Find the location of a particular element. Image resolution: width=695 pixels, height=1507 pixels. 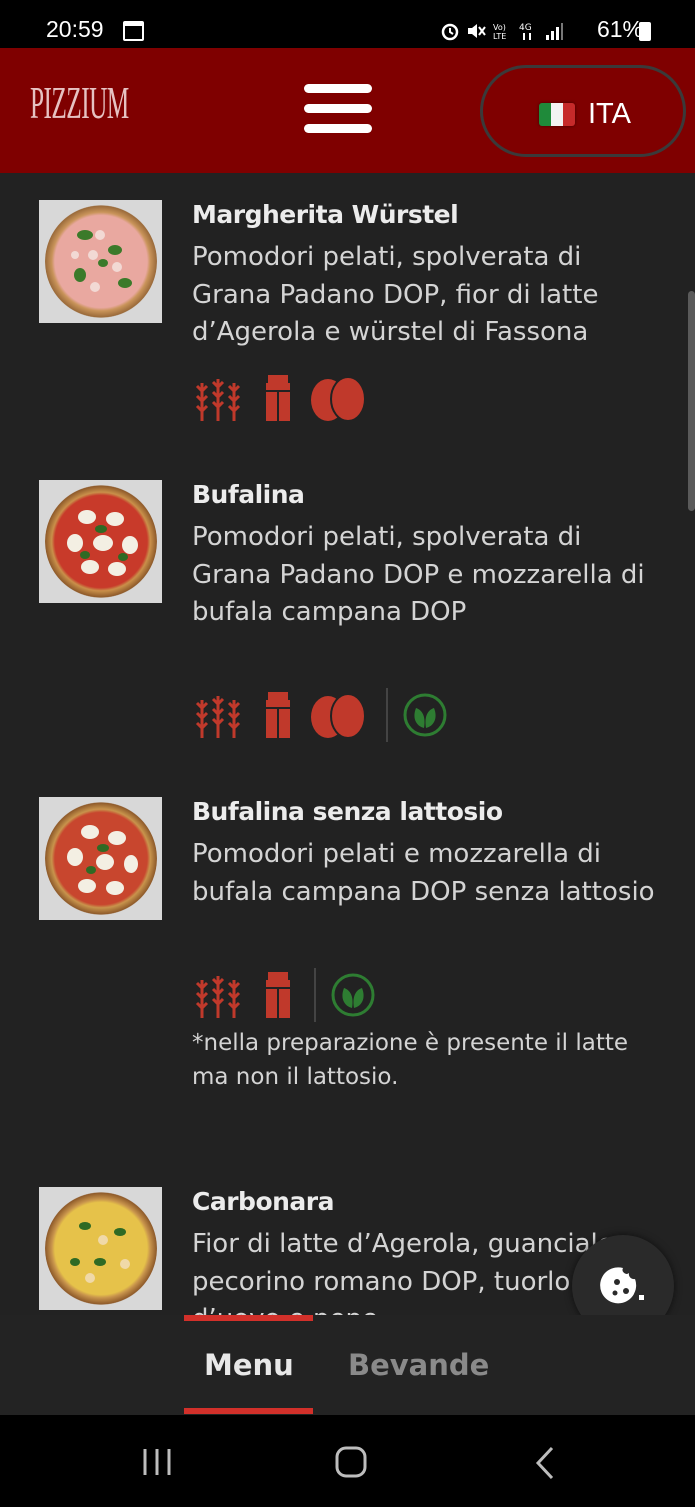

scrollbar is located at coordinates (691, 401).